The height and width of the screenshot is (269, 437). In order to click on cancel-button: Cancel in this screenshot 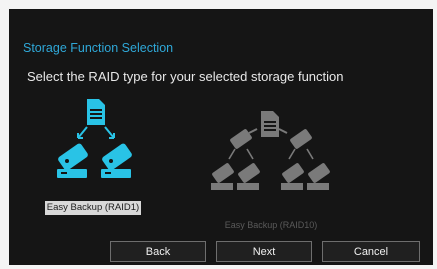, I will do `click(371, 251)`.